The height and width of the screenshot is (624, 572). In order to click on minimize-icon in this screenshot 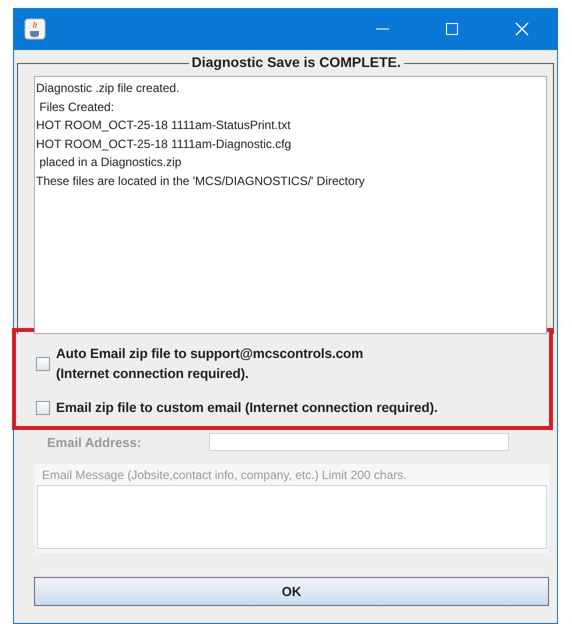, I will do `click(382, 29)`.